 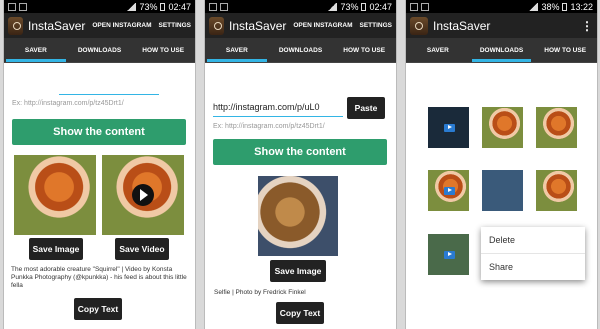 What do you see at coordinates (260, 292) in the screenshot?
I see `post-caption: Selfie | Photo by Fredrick Finkel` at bounding box center [260, 292].